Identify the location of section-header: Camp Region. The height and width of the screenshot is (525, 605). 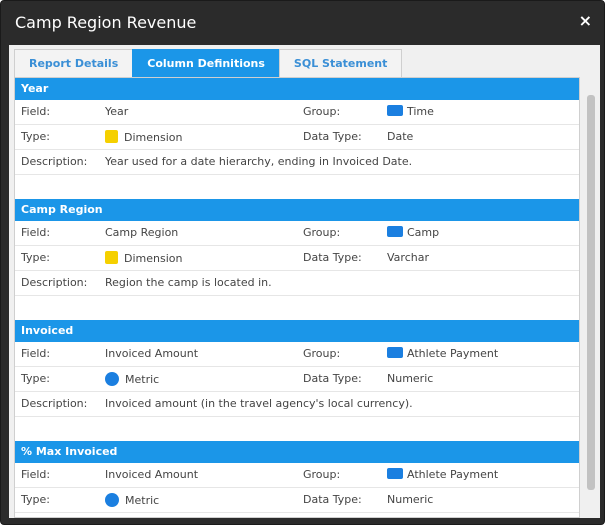
(297, 210).